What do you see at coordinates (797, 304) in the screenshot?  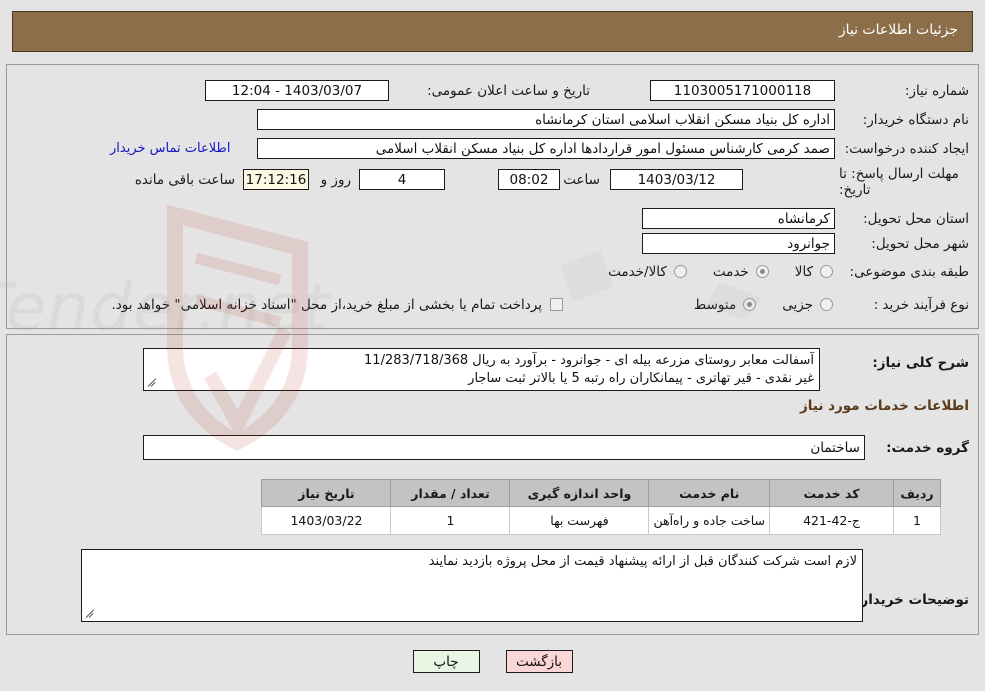 I see `process-option-jozi-label: جزیی` at bounding box center [797, 304].